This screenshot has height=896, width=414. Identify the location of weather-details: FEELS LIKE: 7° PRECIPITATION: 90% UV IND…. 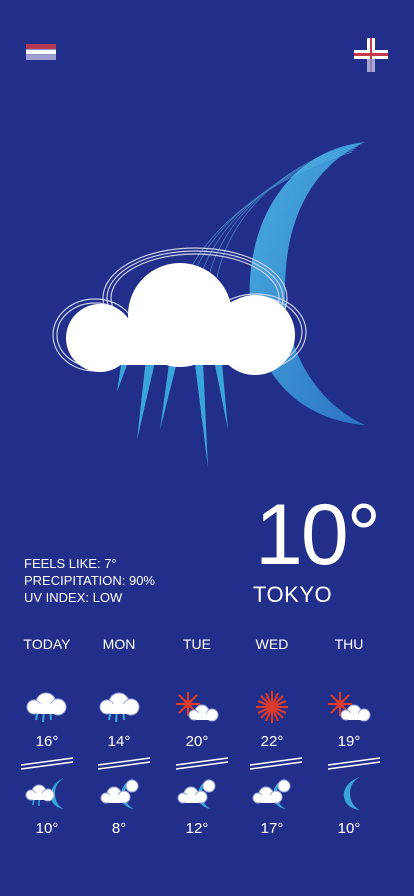
(89, 580).